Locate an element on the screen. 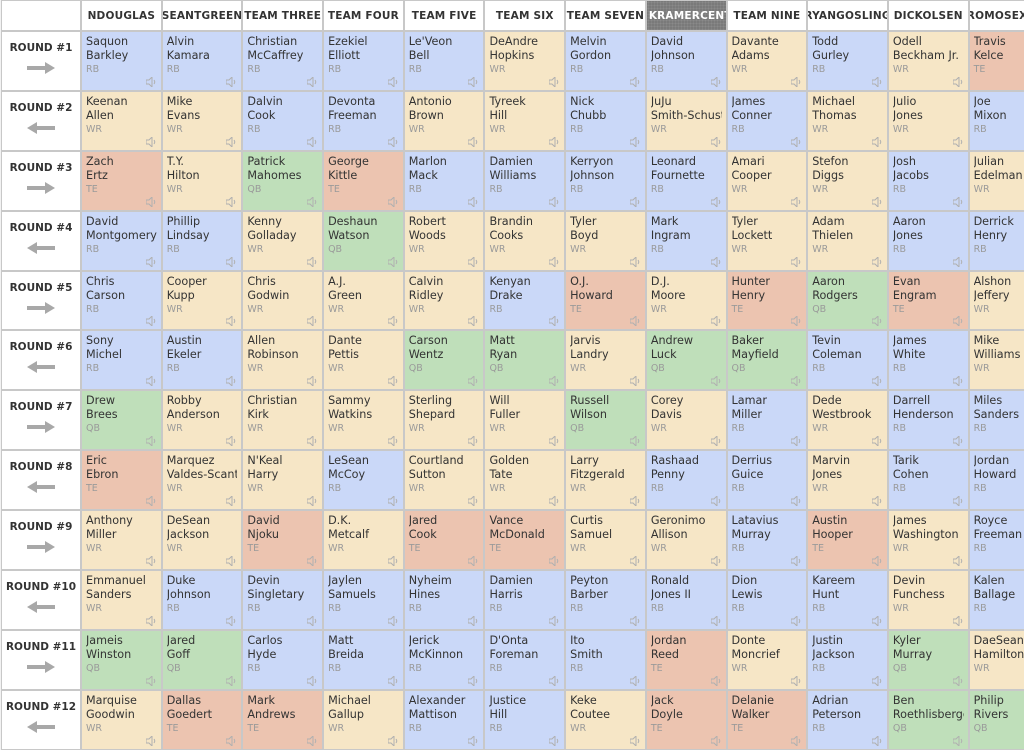 This screenshot has height=750, width=1024. pick-cell: Jameis Winston QB is located at coordinates (121, 659).